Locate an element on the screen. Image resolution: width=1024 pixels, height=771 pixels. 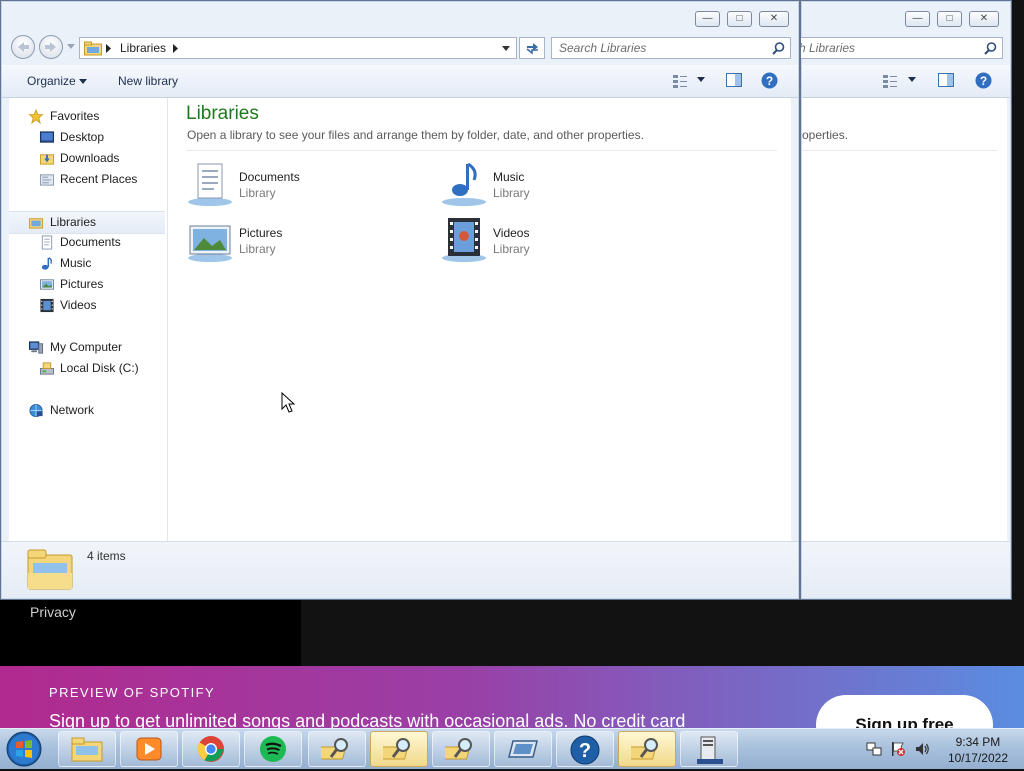
help-and-support-icon: ? is located at coordinates (585, 750).